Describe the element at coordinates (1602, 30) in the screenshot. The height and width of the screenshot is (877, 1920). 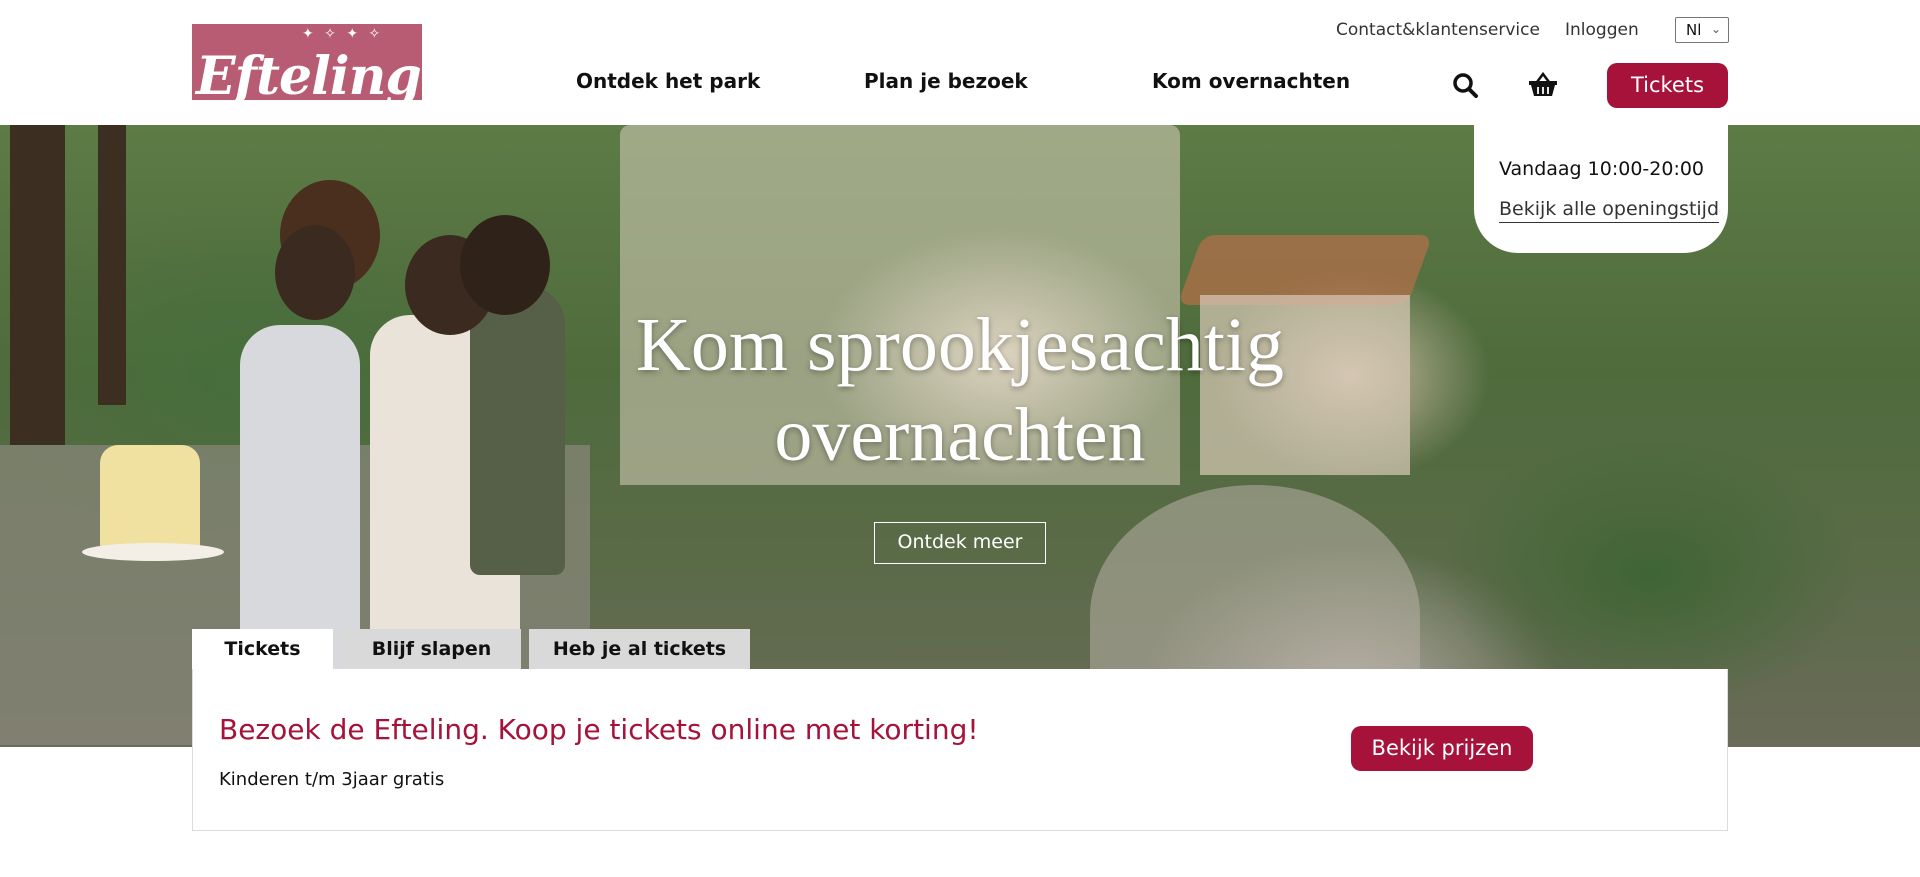
I see `login-link: Inloggen` at that location.